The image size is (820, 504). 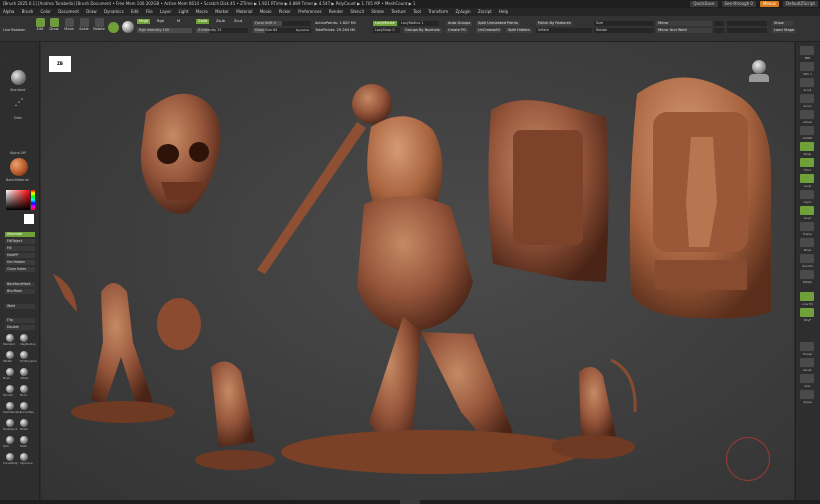 I want to click on menu-picker: Picker, so click(x=285, y=12).